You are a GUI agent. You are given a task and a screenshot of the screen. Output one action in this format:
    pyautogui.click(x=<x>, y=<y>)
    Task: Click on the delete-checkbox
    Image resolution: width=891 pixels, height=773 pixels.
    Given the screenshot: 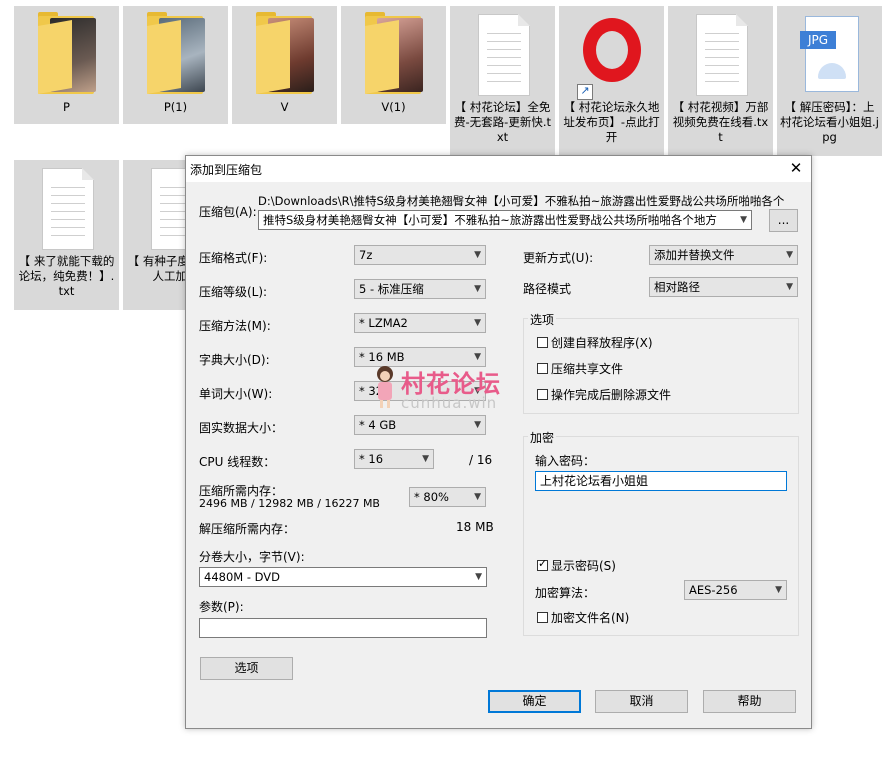 What is the action you would take?
    pyautogui.click(x=542, y=394)
    